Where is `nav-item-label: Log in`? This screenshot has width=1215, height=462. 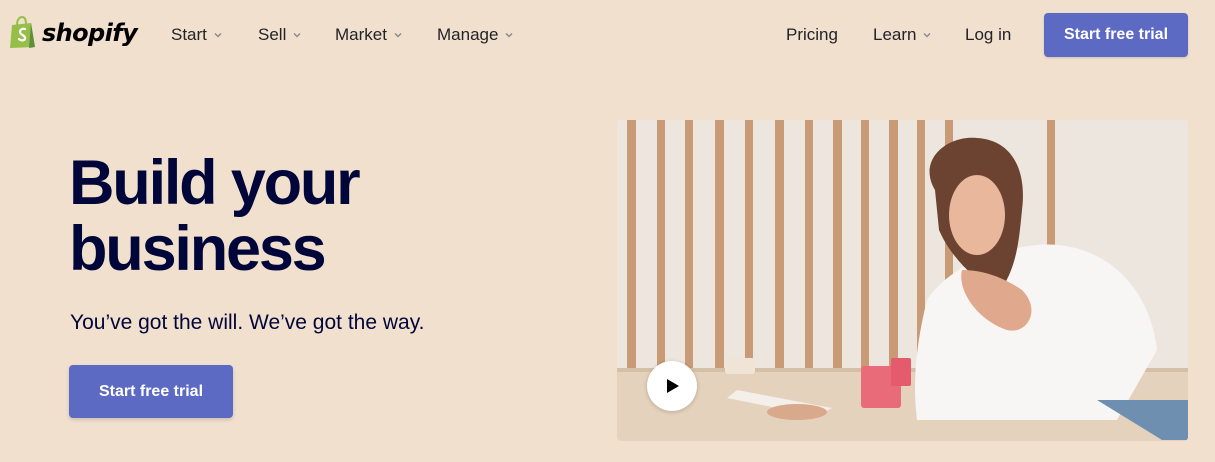 nav-item-label: Log in is located at coordinates (988, 34).